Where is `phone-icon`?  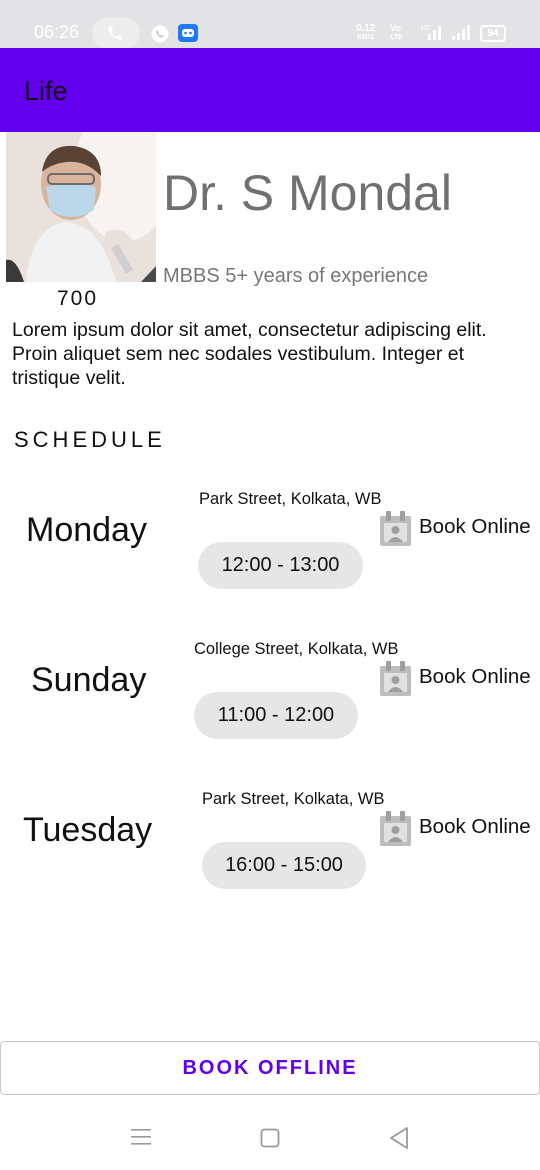 phone-icon is located at coordinates (115, 33).